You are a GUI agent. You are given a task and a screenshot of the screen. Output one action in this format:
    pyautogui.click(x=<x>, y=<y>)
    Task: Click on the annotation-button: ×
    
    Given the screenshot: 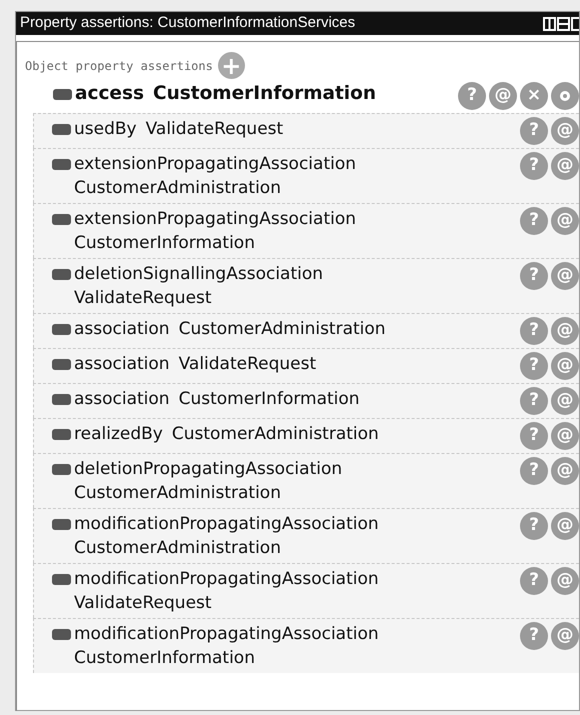 What is the action you would take?
    pyautogui.click(x=534, y=96)
    